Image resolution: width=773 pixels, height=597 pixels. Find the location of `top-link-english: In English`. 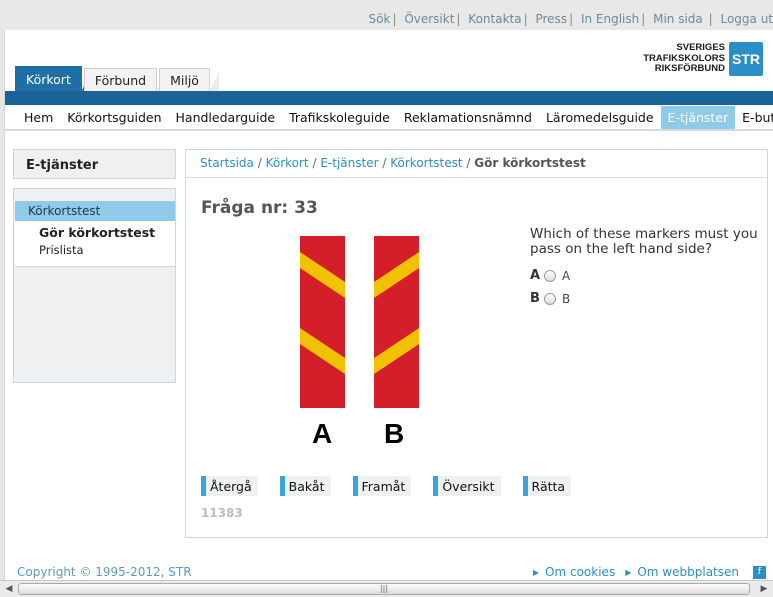

top-link-english: In English is located at coordinates (610, 19).